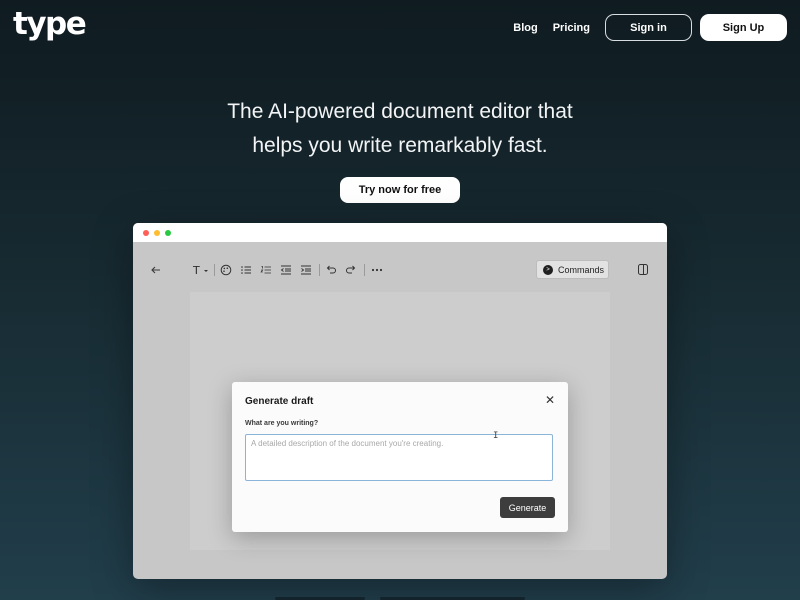 This screenshot has height=600, width=800. What do you see at coordinates (351, 271) in the screenshot?
I see `redo-icon` at bounding box center [351, 271].